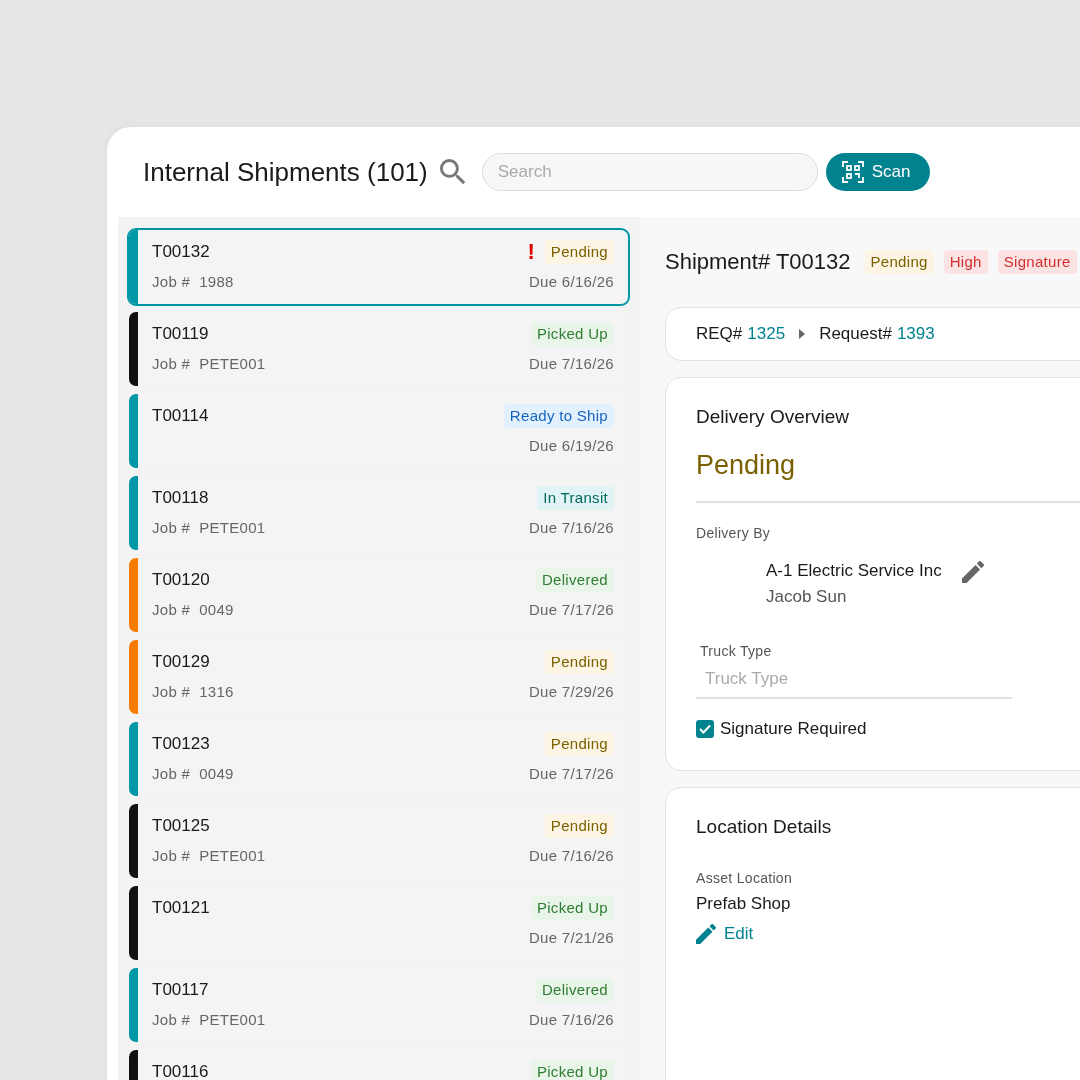  I want to click on contact-name: Jacob Sun, so click(807, 597).